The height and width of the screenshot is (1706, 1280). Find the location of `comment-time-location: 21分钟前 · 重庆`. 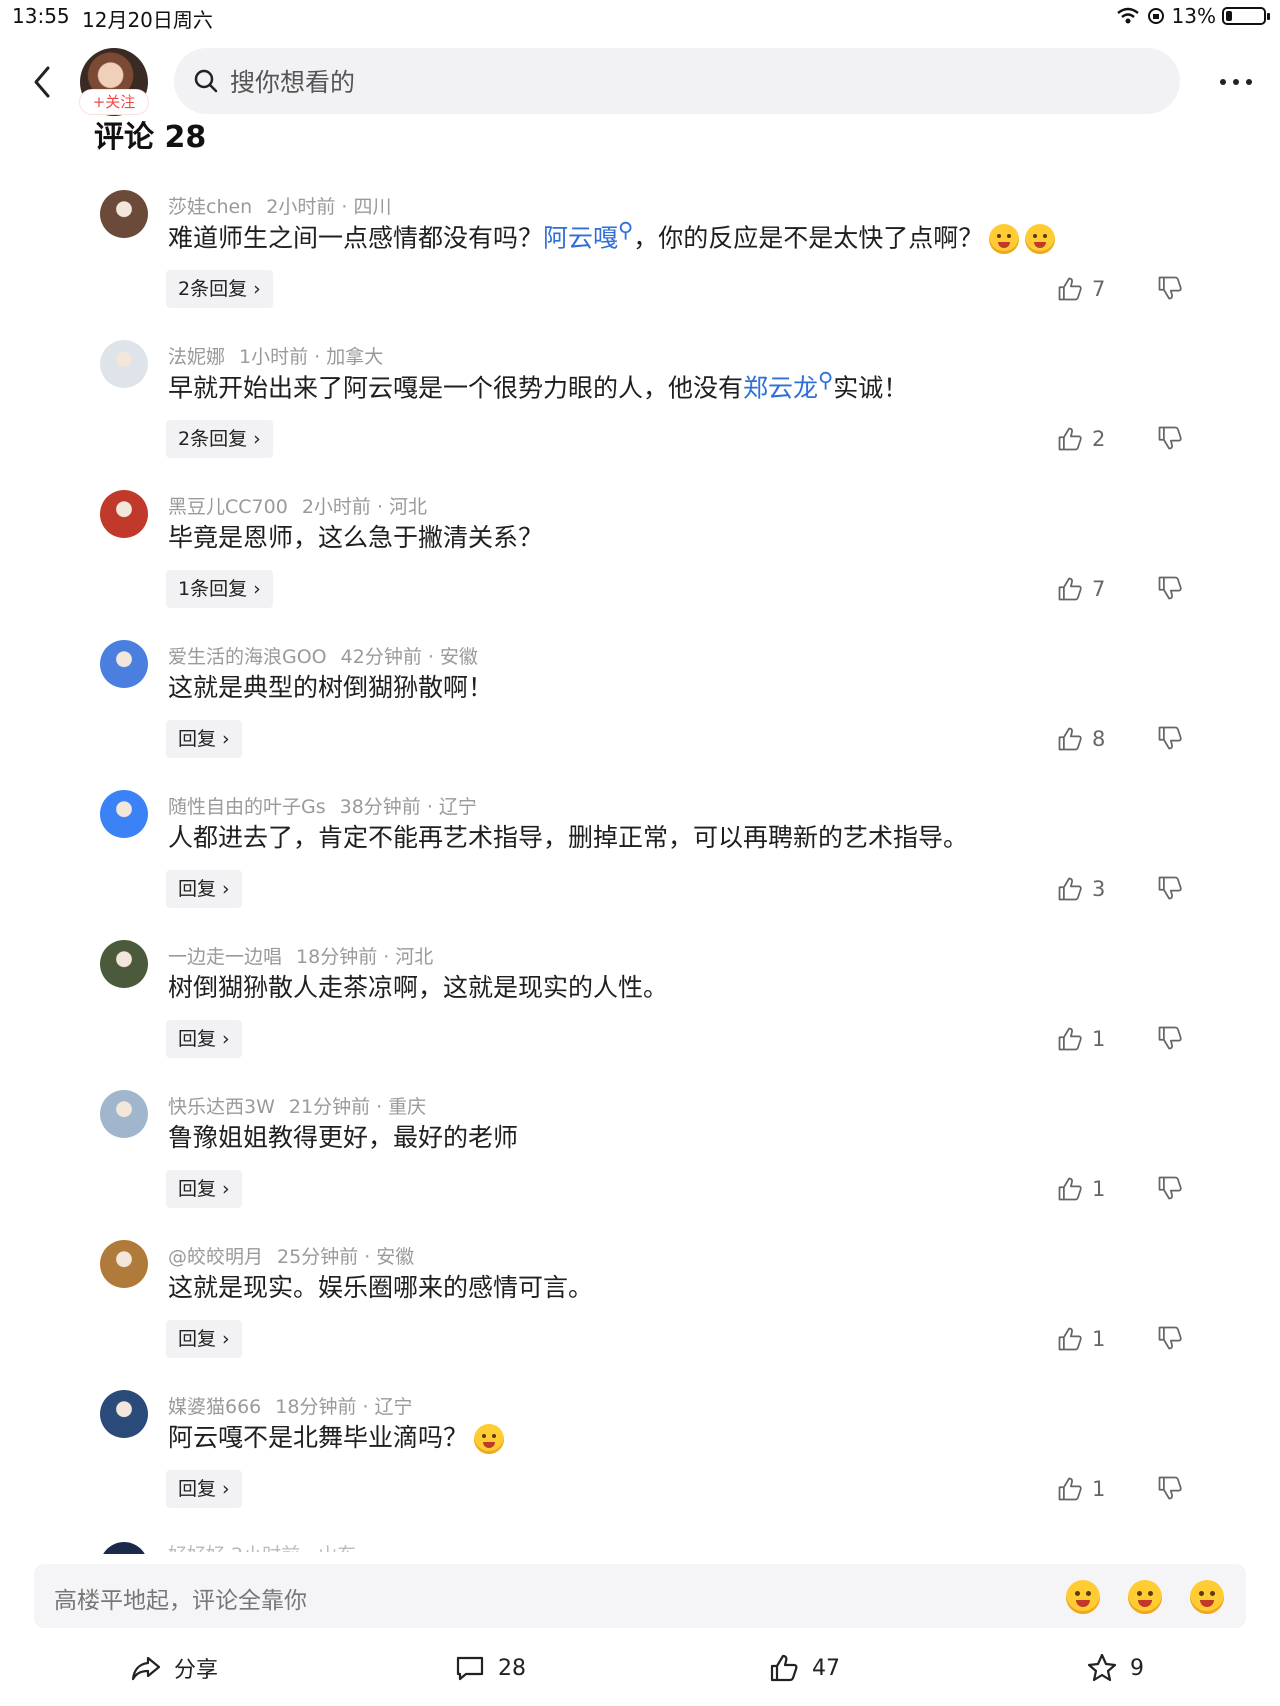

comment-time-location: 21分钟前 · 重庆 is located at coordinates (357, 1107).